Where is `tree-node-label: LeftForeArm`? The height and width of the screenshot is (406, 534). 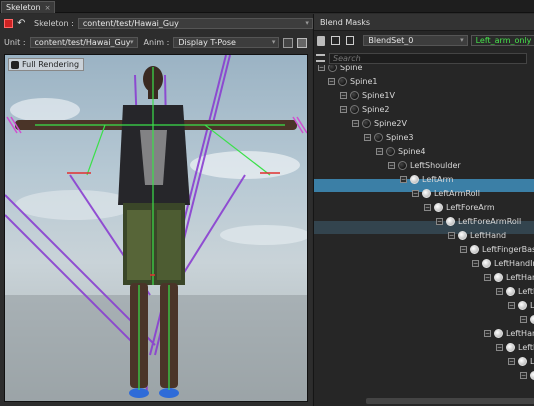
tree-node-label: LeftForeArm is located at coordinates (470, 207).